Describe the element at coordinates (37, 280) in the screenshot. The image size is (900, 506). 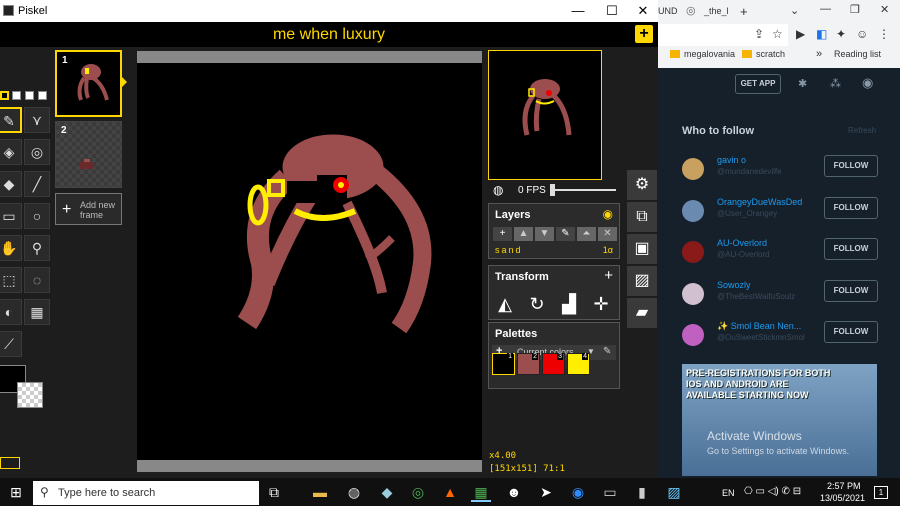
I see `lasso-select-icon: ◌` at that location.